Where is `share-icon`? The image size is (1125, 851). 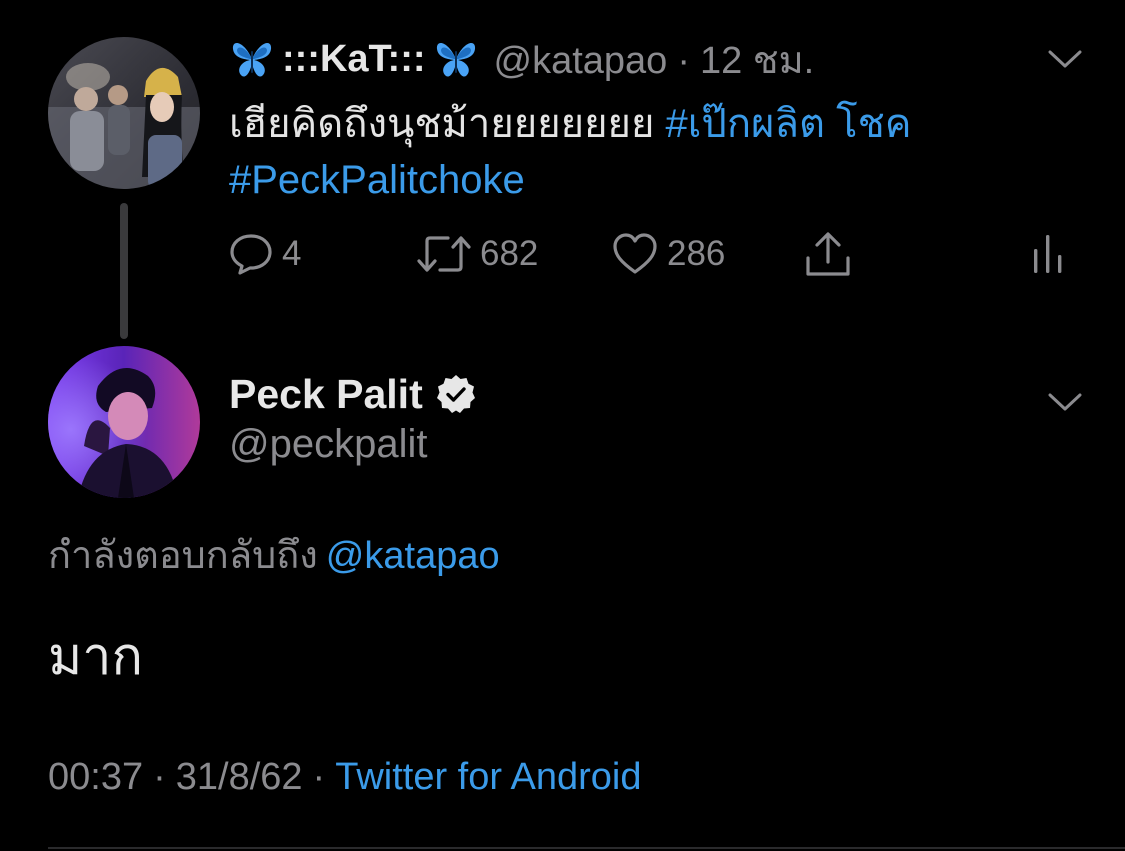
share-icon is located at coordinates (828, 254).